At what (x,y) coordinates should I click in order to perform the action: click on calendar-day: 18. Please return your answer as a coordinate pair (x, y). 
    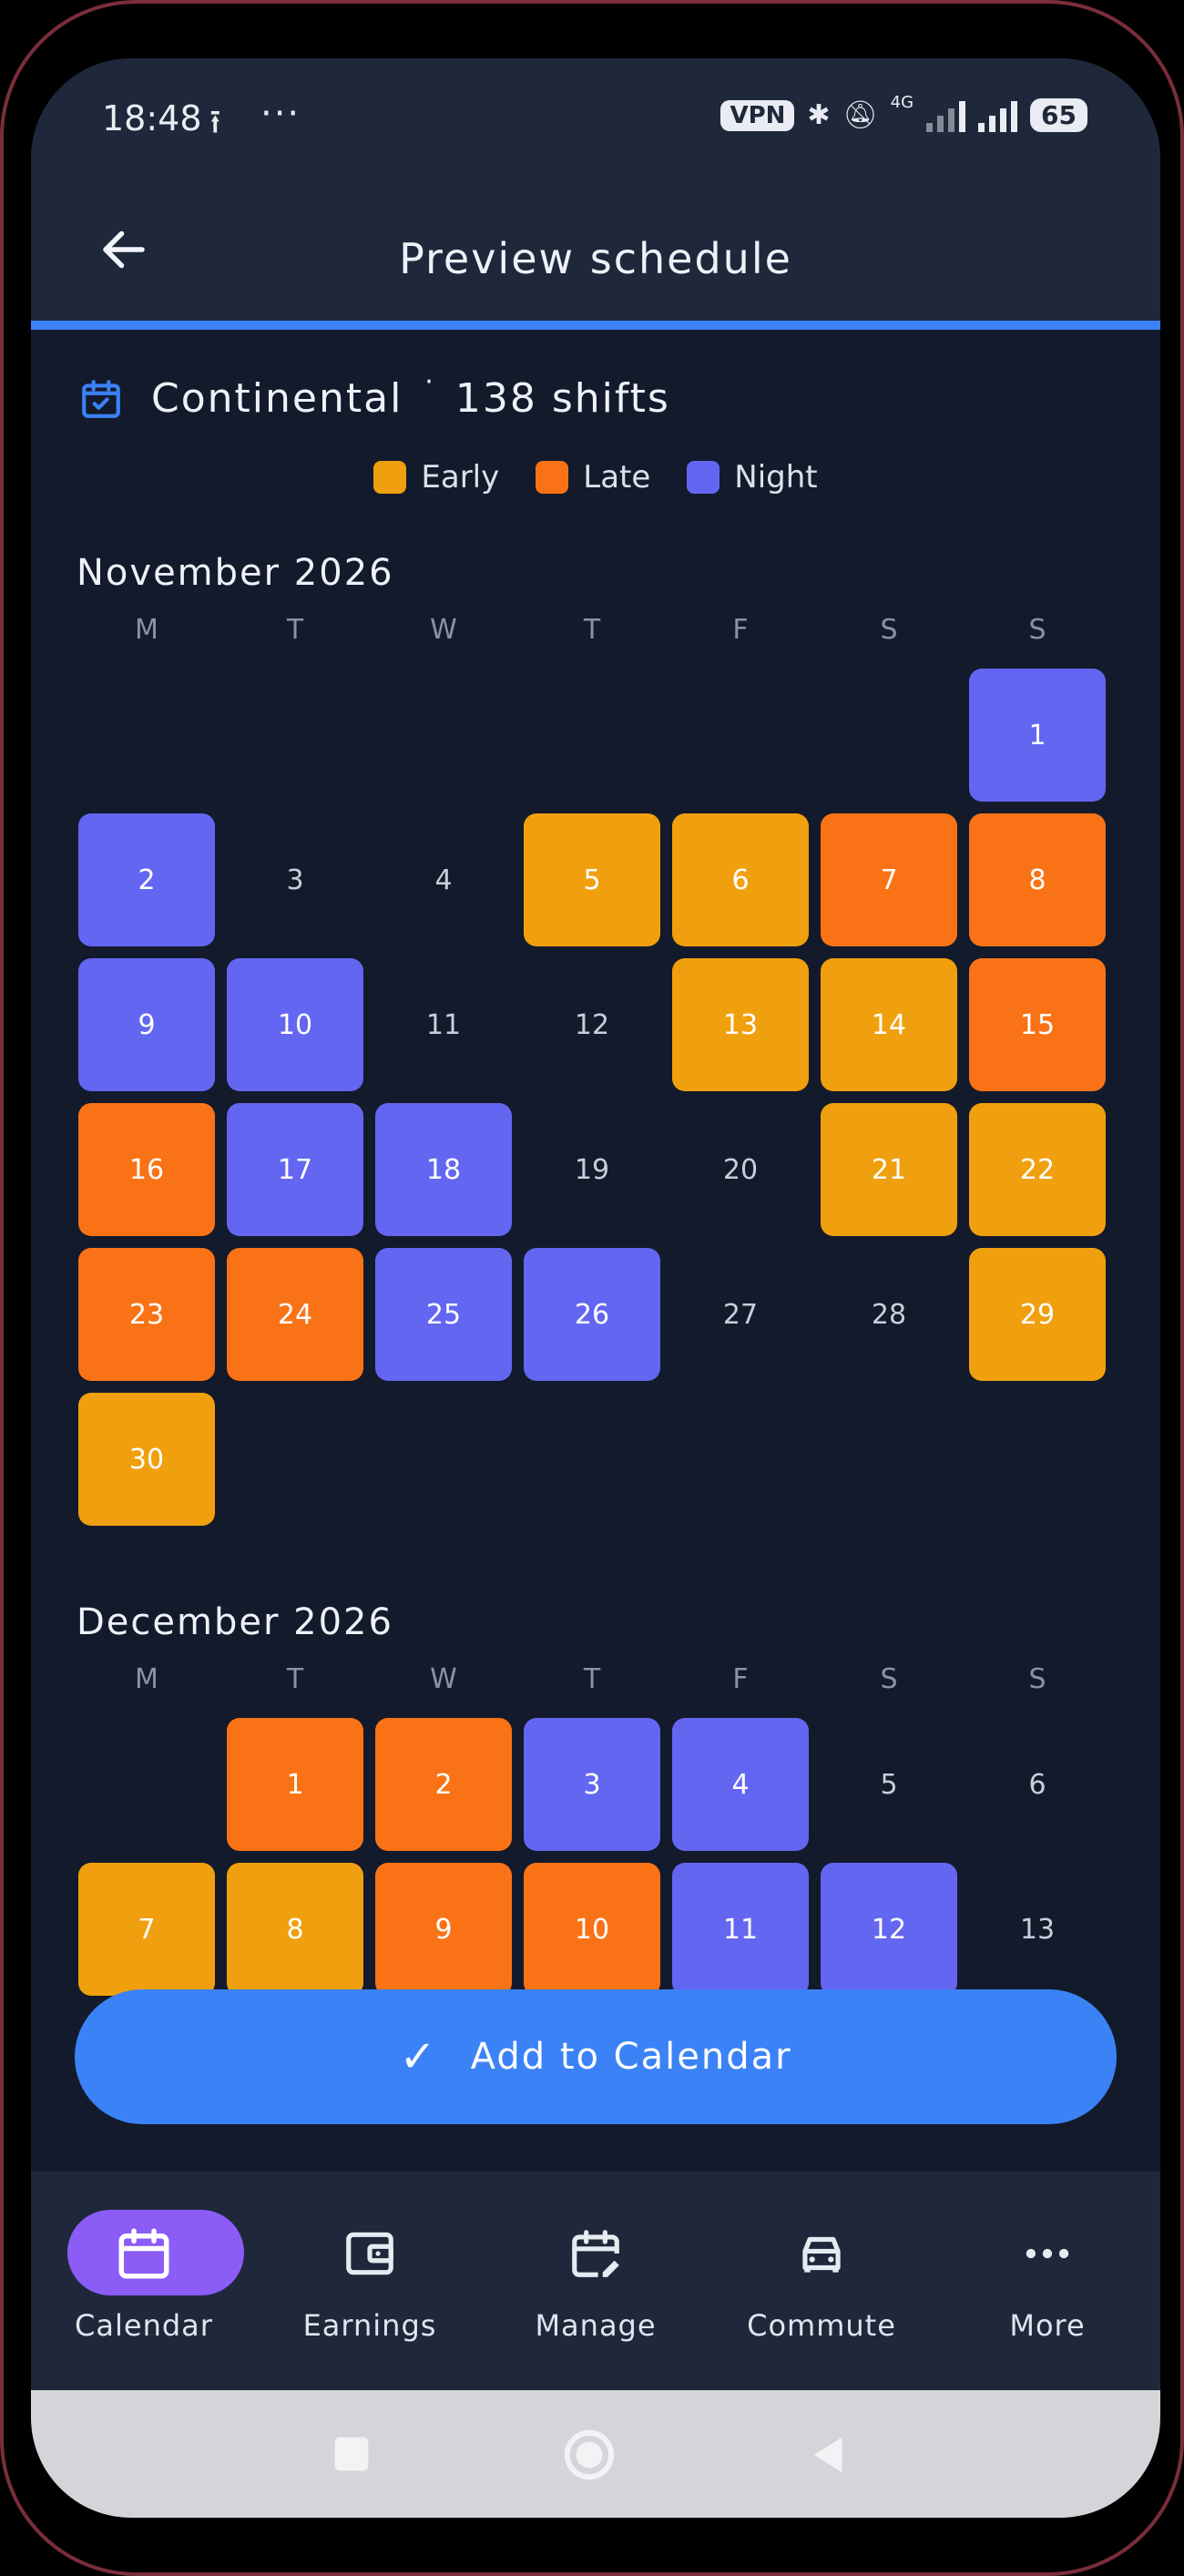
    Looking at the image, I should click on (444, 1169).